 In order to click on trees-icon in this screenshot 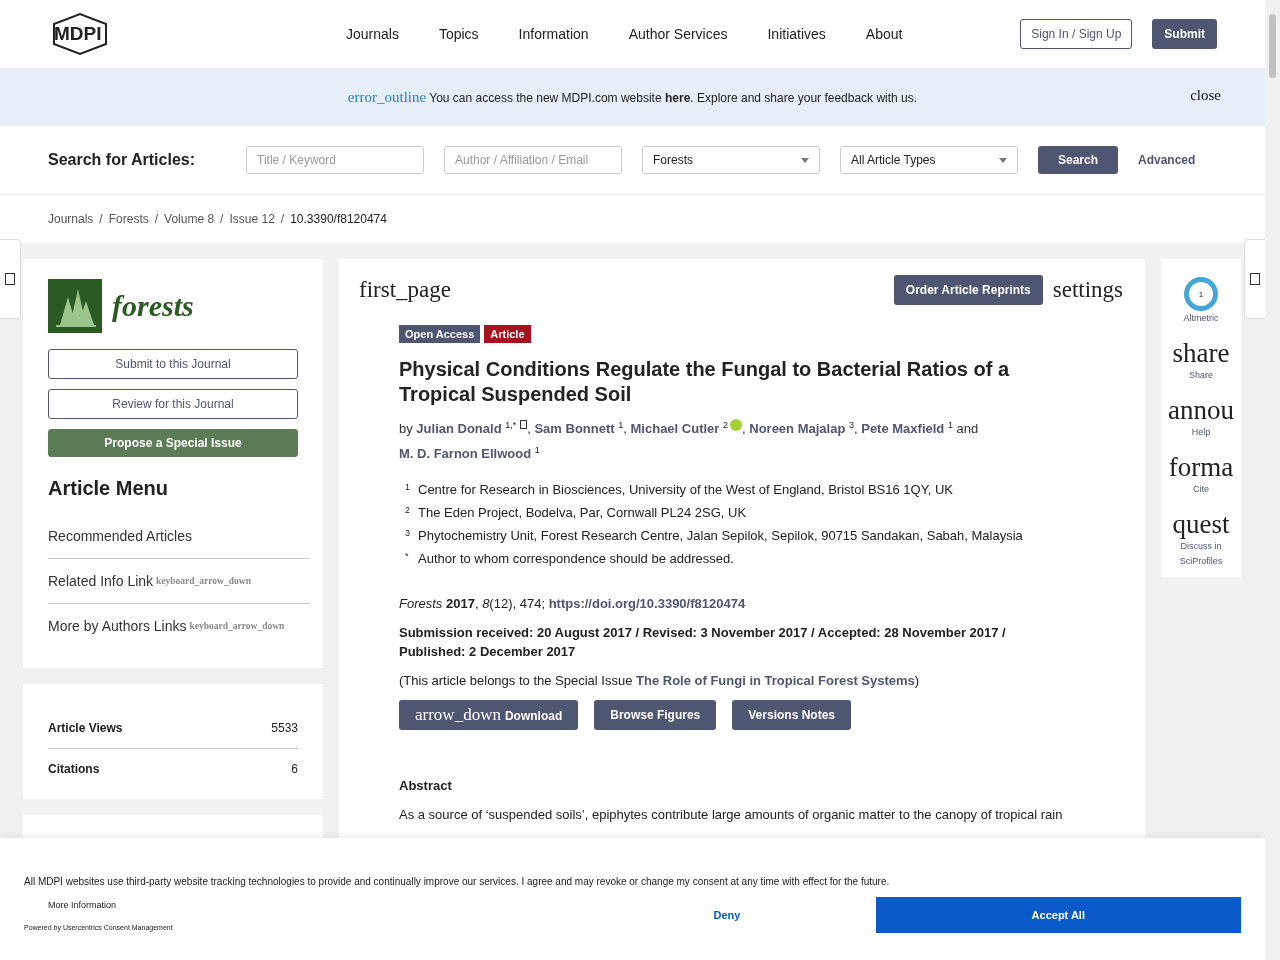, I will do `click(75, 306)`.